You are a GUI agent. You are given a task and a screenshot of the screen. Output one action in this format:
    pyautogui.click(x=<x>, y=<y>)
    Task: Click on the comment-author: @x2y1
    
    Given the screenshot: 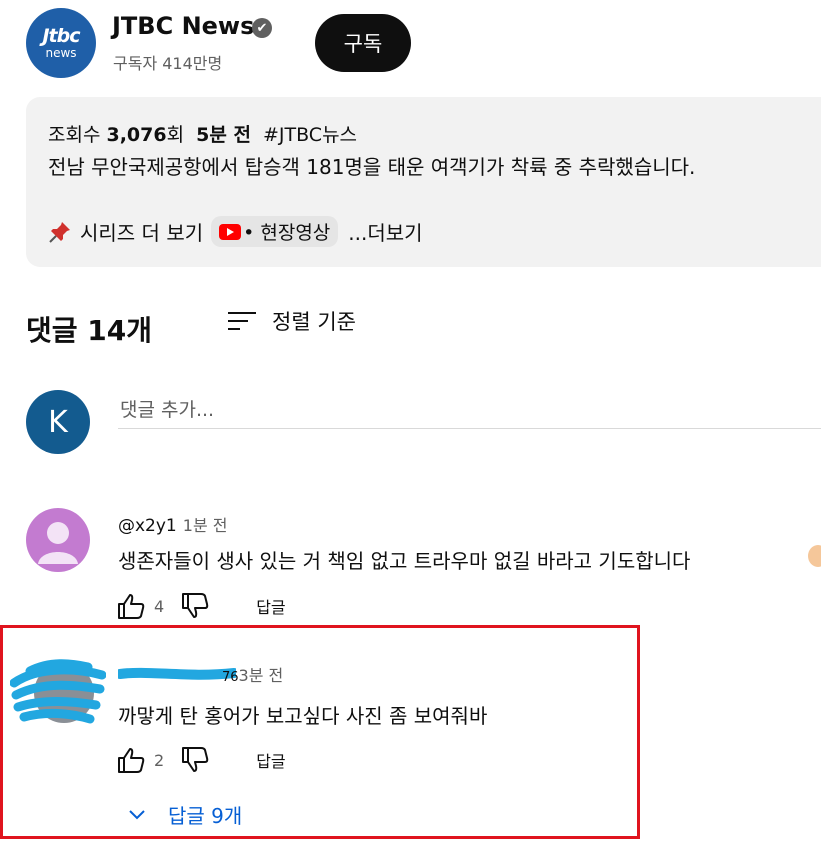 What is the action you would take?
    pyautogui.click(x=147, y=526)
    